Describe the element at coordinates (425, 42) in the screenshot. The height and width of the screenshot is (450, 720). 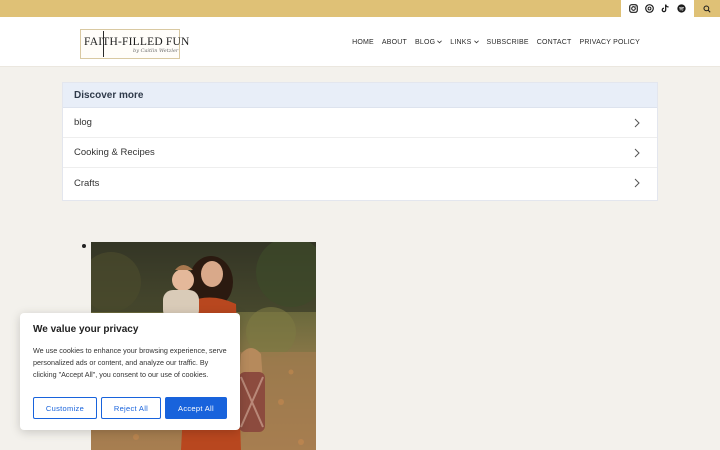
I see `nav-blog-label: BLOG` at that location.